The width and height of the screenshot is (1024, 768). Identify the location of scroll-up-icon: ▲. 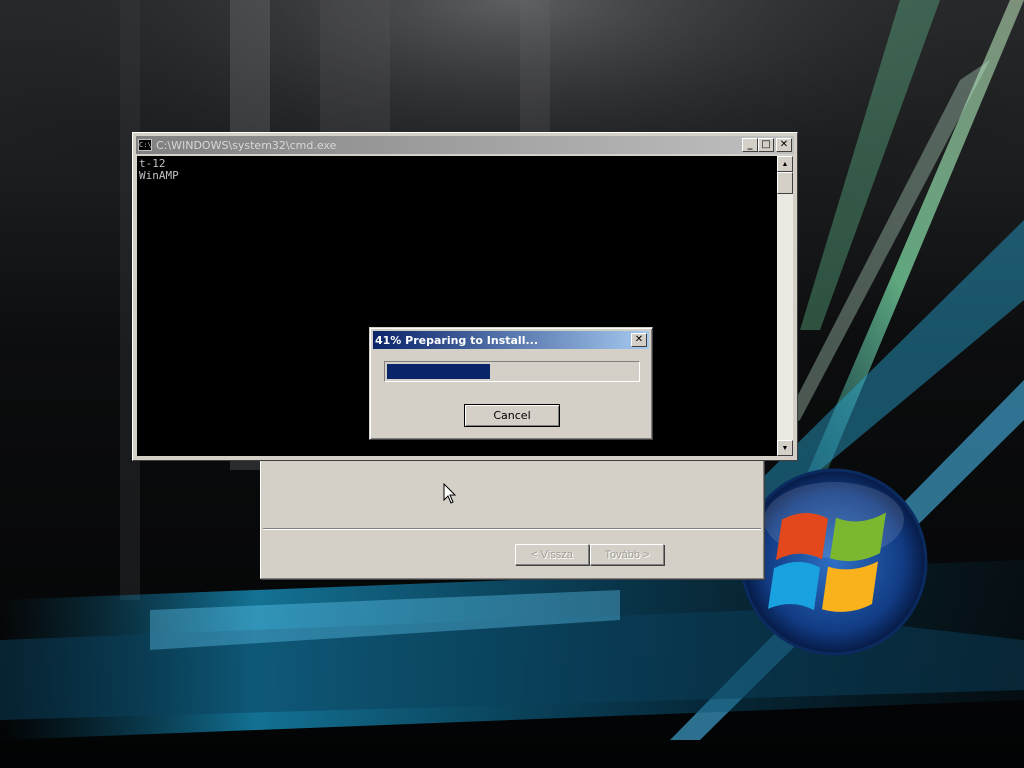
(785, 164).